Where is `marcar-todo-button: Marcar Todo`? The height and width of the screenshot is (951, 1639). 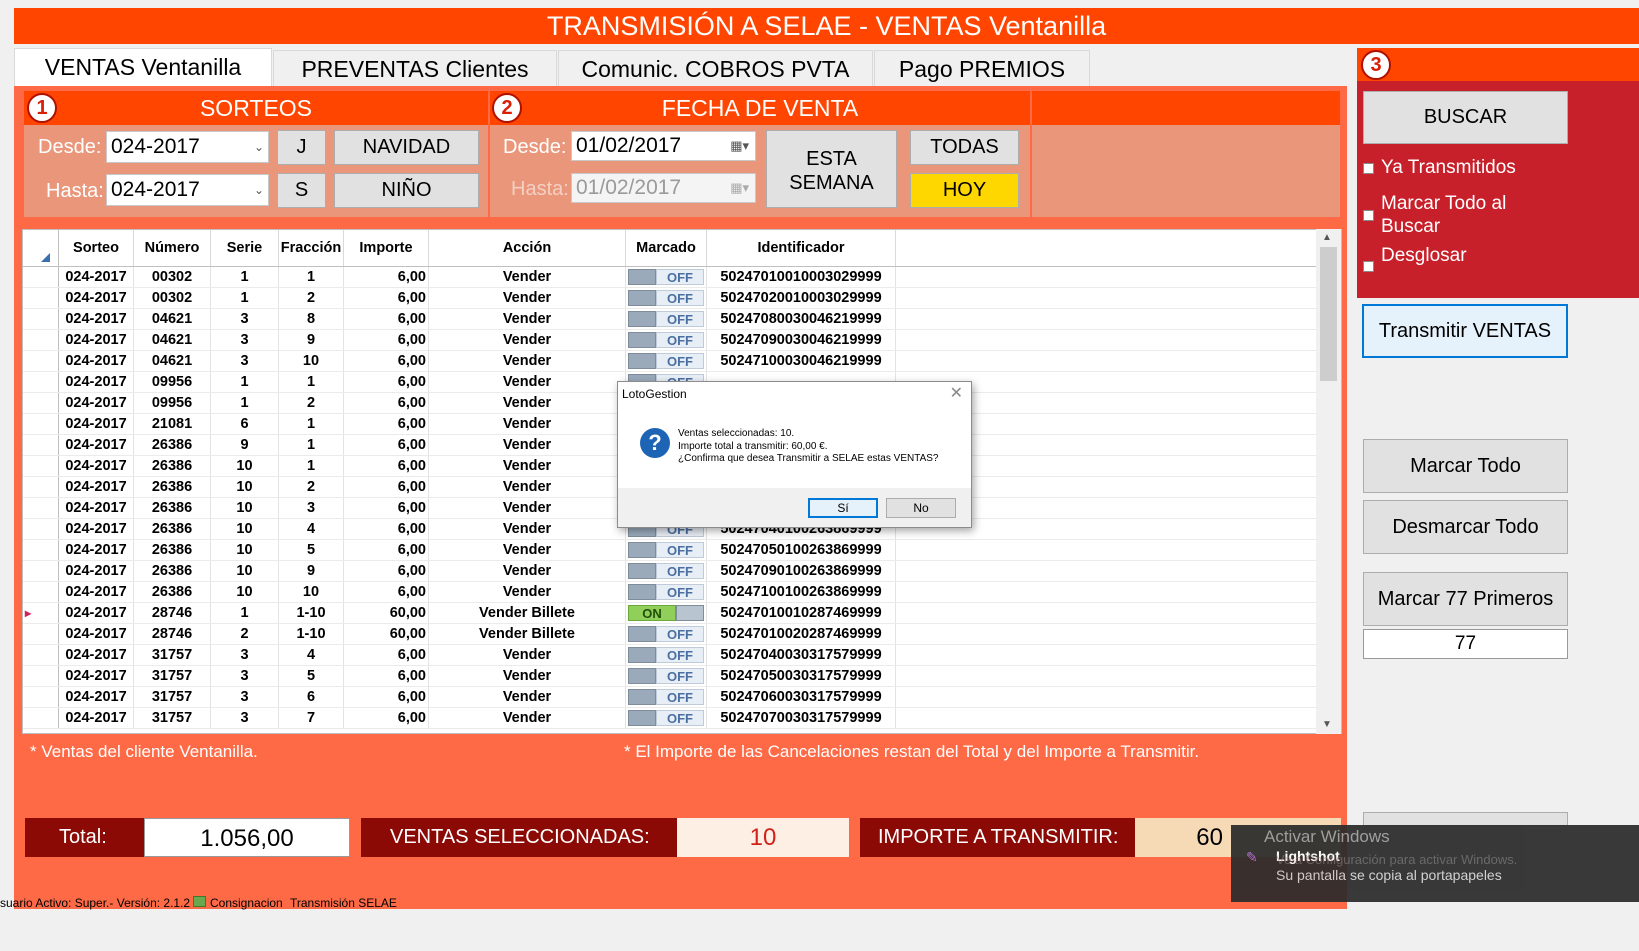 marcar-todo-button: Marcar Todo is located at coordinates (1465, 466).